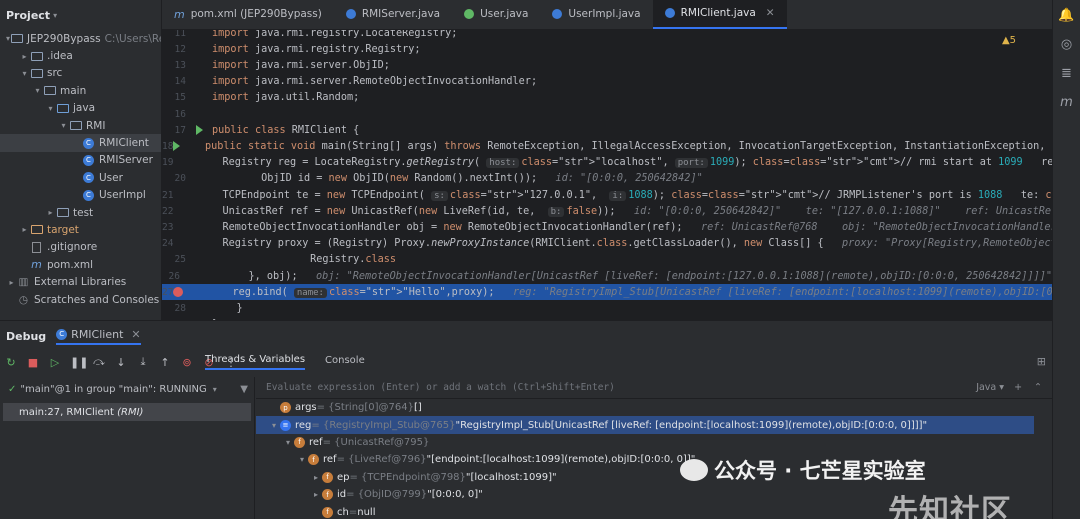 The image size is (1080, 519). Describe the element at coordinates (174, 178) in the screenshot. I see `line-number: 20` at that location.